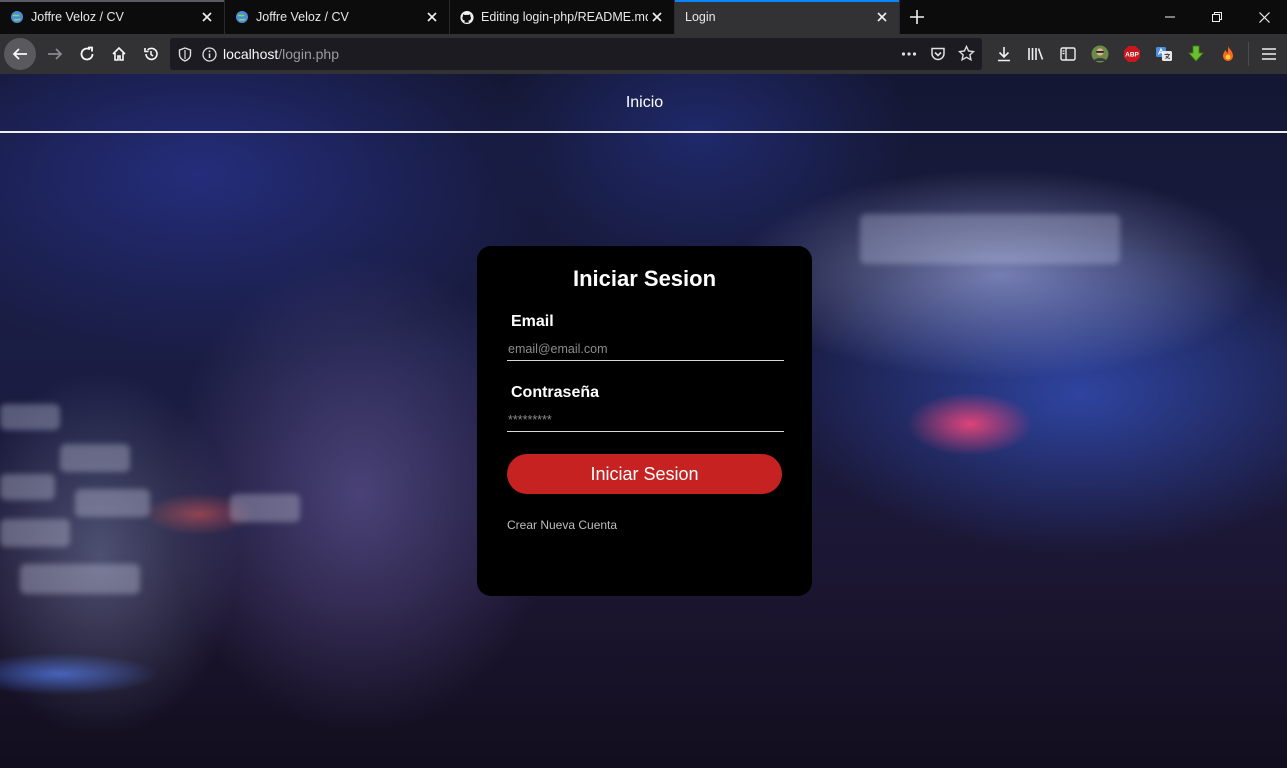  Describe the element at coordinates (532, 321) in the screenshot. I see `email-label: Email` at that location.